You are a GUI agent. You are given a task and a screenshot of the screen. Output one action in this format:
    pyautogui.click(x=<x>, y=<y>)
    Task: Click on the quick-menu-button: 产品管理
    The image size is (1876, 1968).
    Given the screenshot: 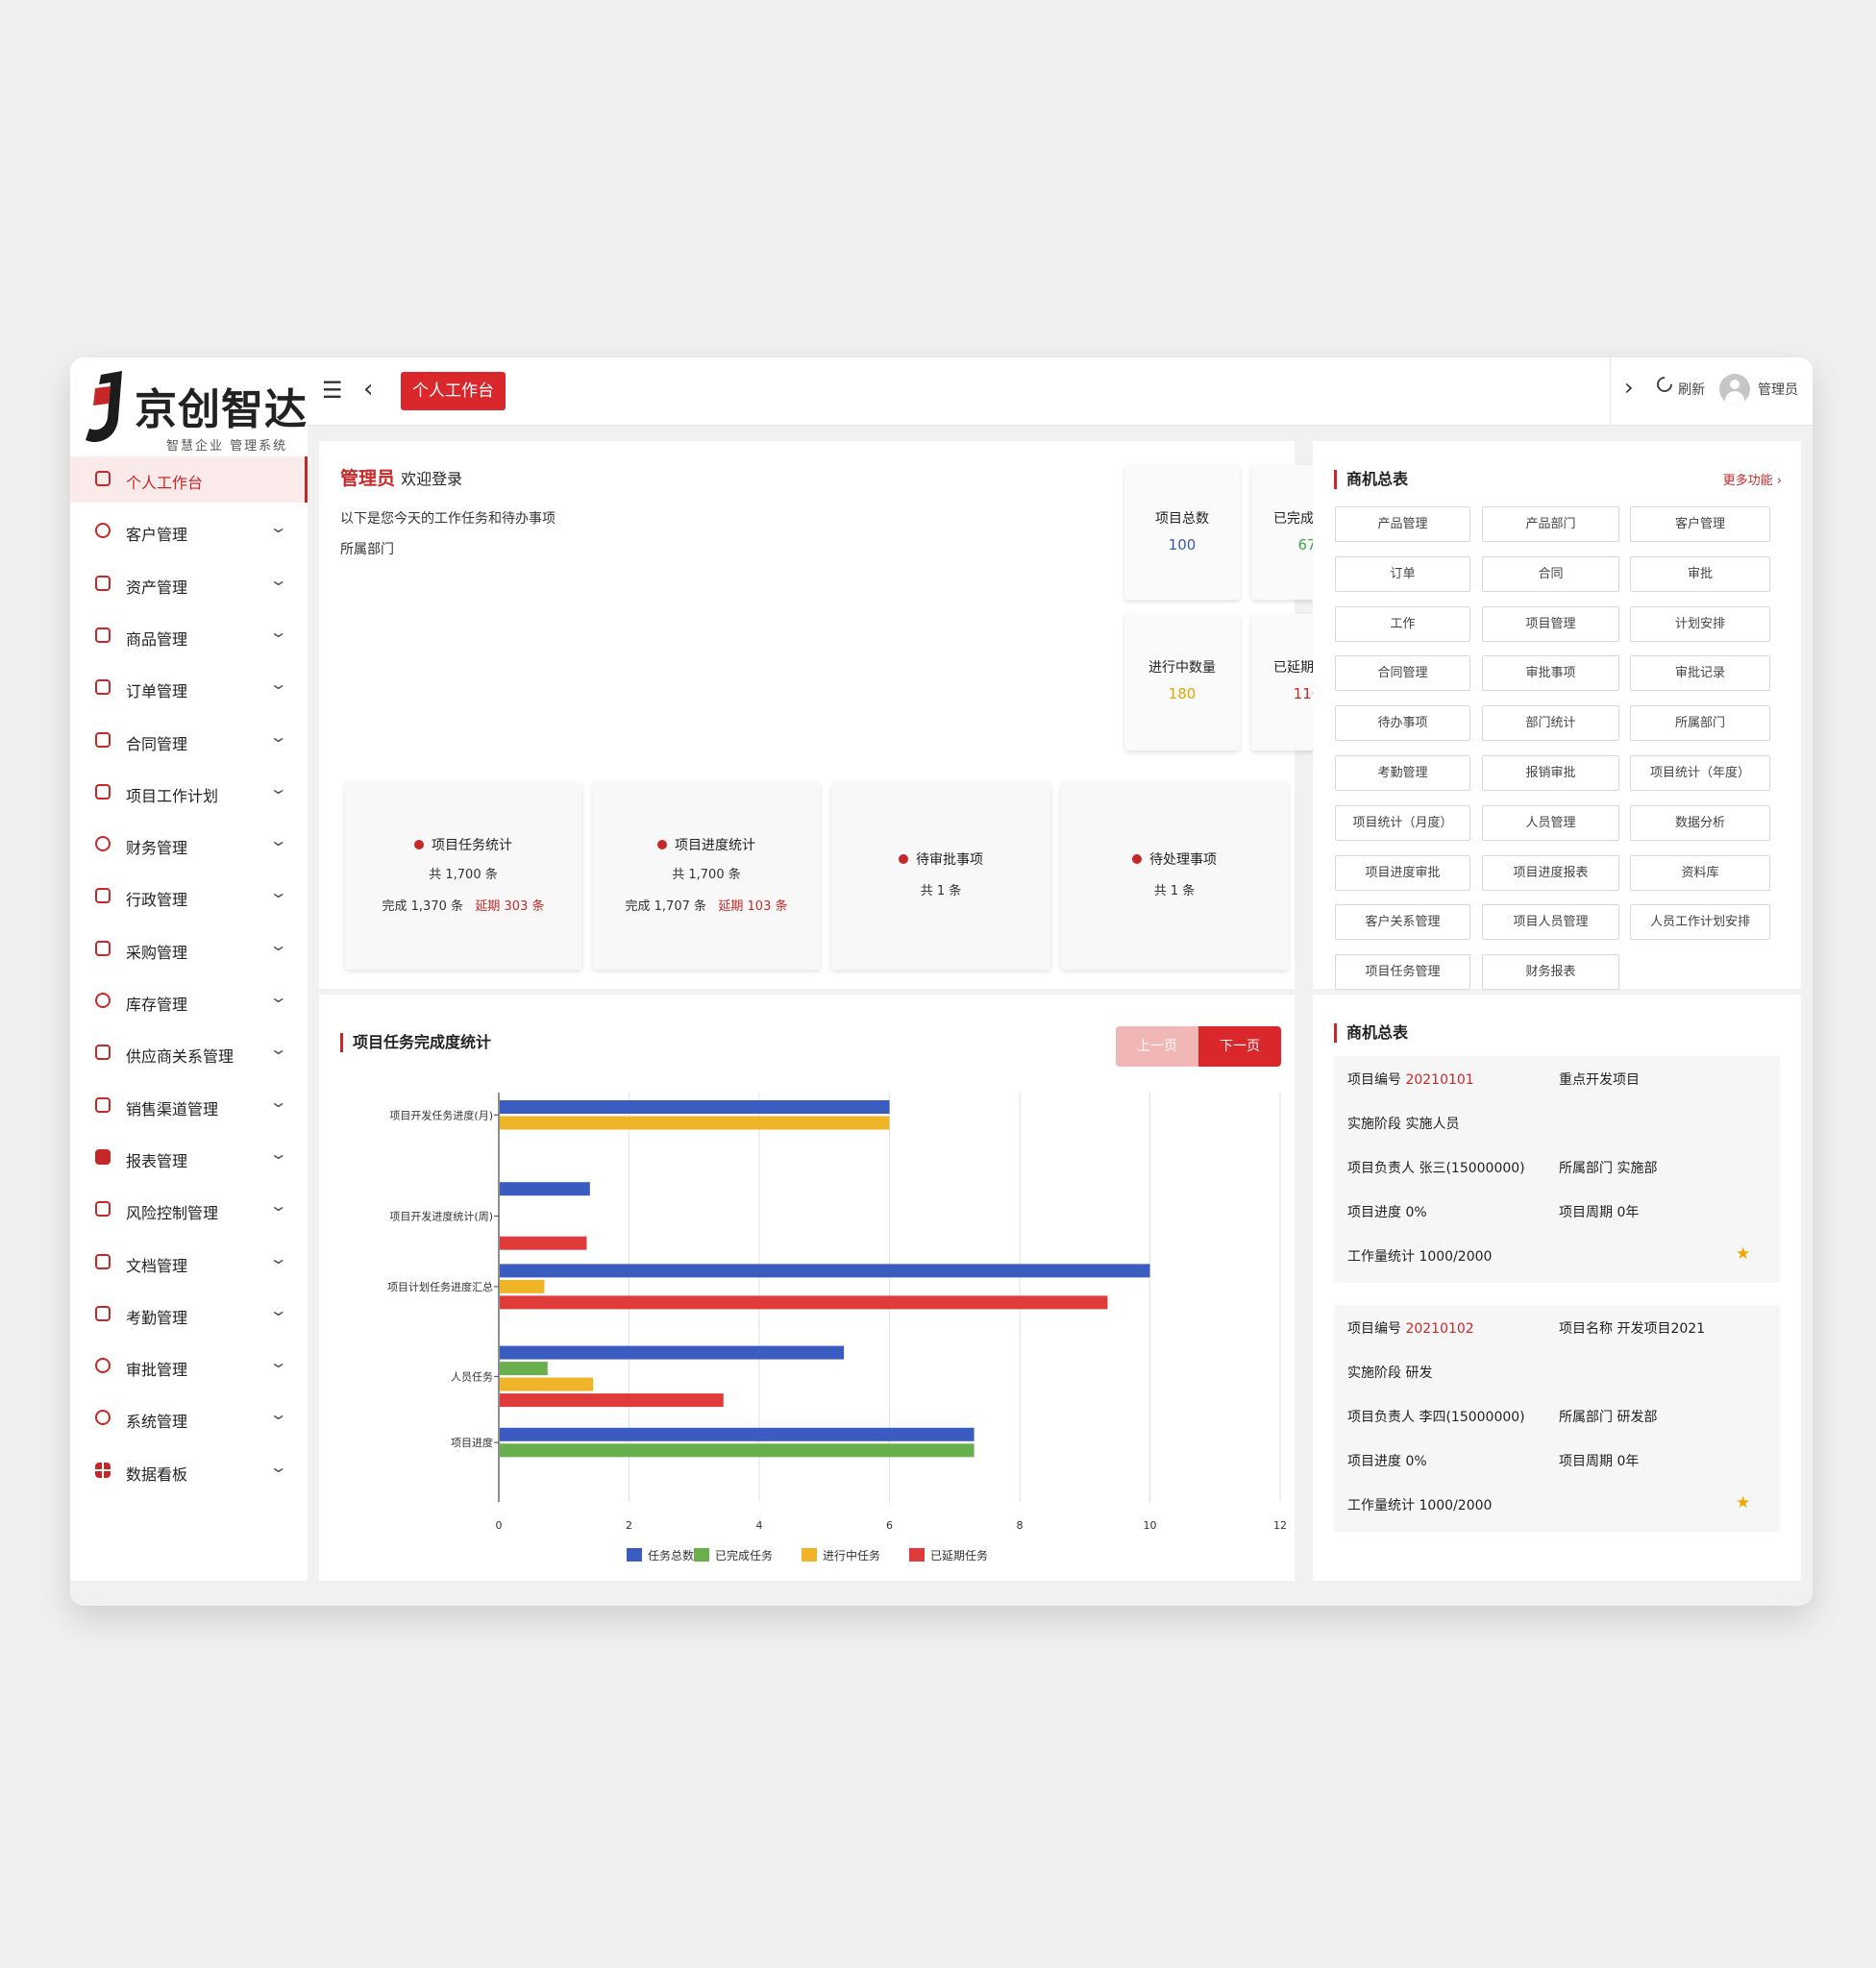 What is the action you would take?
    pyautogui.click(x=1403, y=524)
    